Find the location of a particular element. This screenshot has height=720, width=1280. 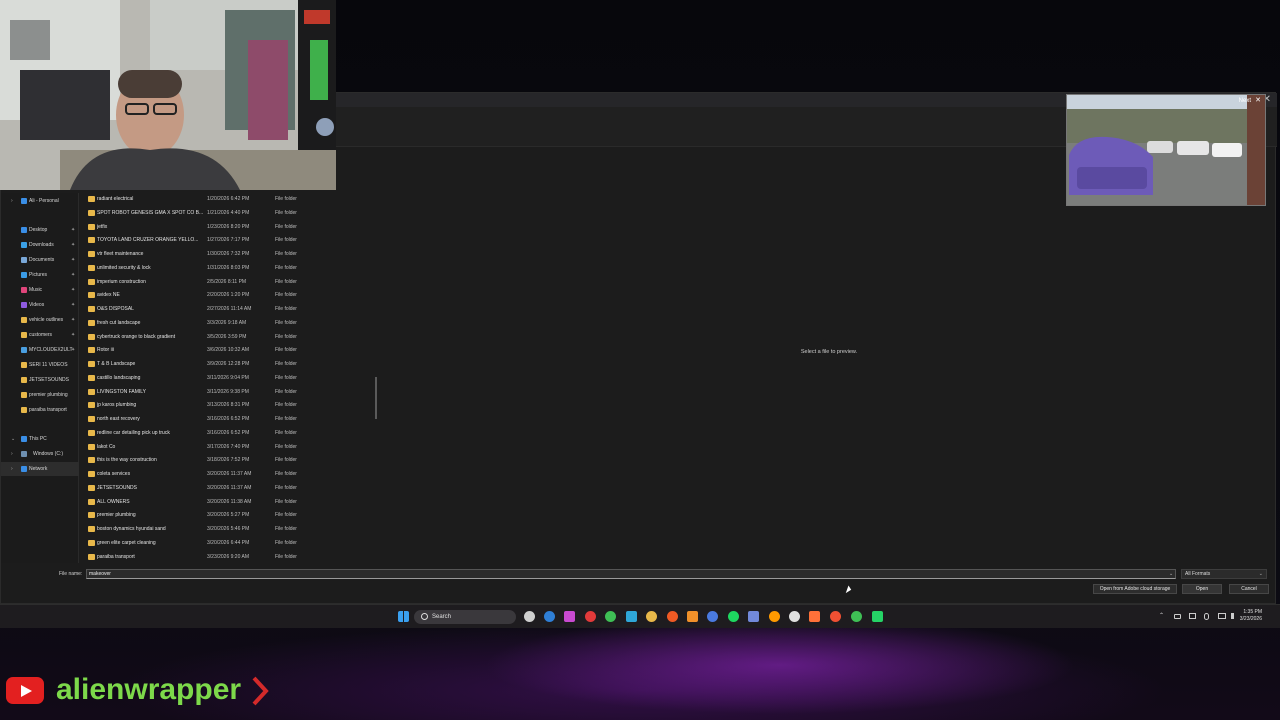

date-modified: 2/5/2026 8:11 PM is located at coordinates (227, 281).